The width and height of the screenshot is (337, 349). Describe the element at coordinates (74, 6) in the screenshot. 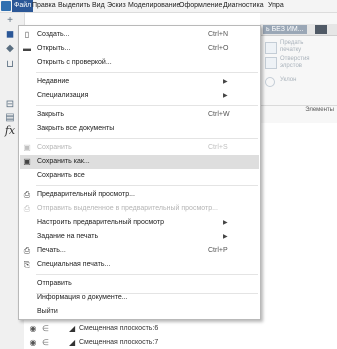

I see `menu-select: Выделить` at that location.